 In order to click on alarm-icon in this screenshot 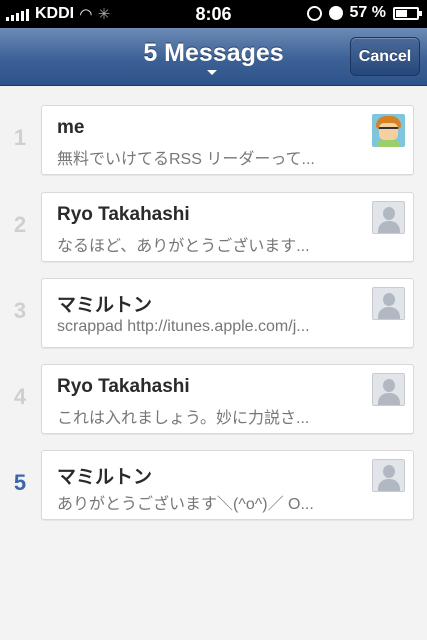, I will do `click(335, 13)`.